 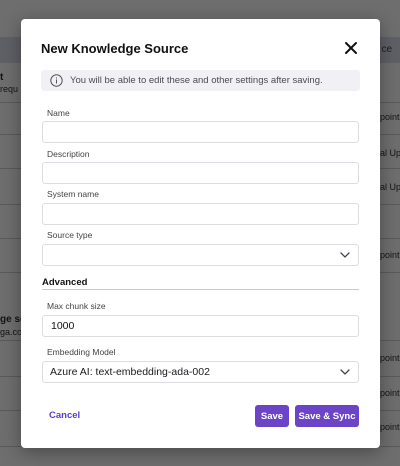 I want to click on name-input, so click(x=200, y=132).